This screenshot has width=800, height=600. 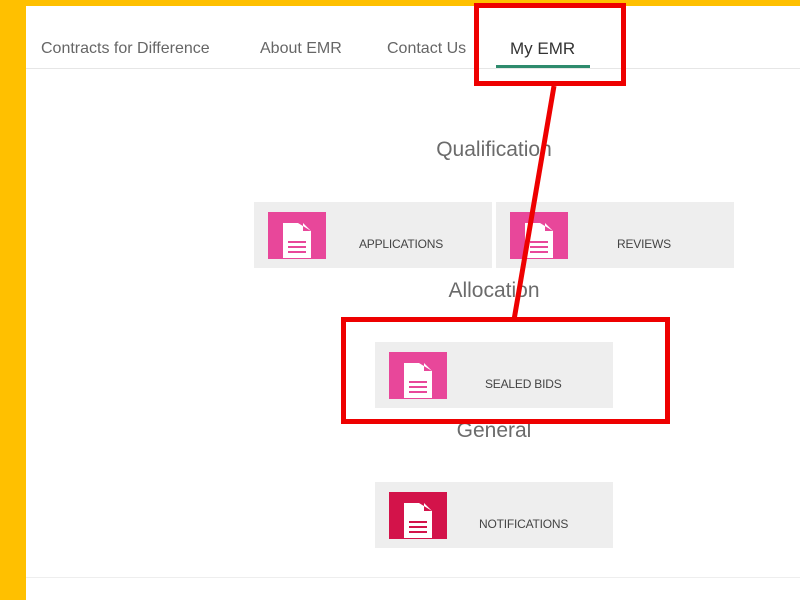 I want to click on tile-applications: APPLICATIONS, so click(x=373, y=235).